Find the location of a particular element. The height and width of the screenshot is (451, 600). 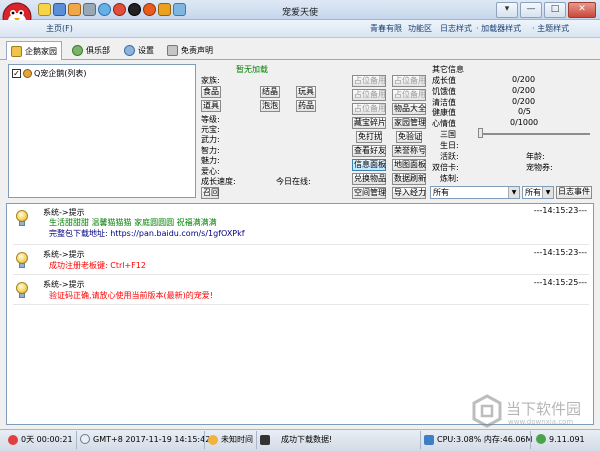

penguin-list: ✓ Q宠企鹅(列表) is located at coordinates (102, 131).